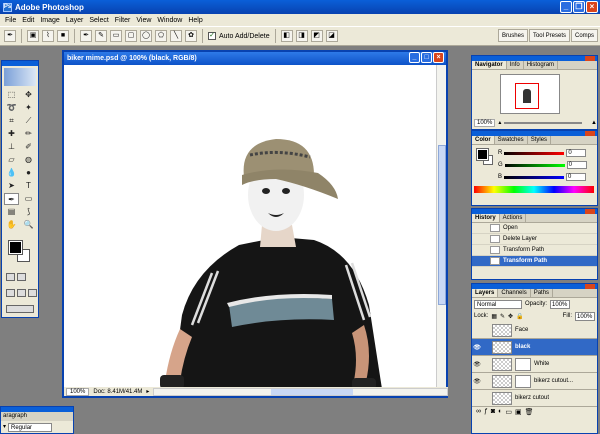  I want to click on navigator-zoom: 100%, so click(485, 122).